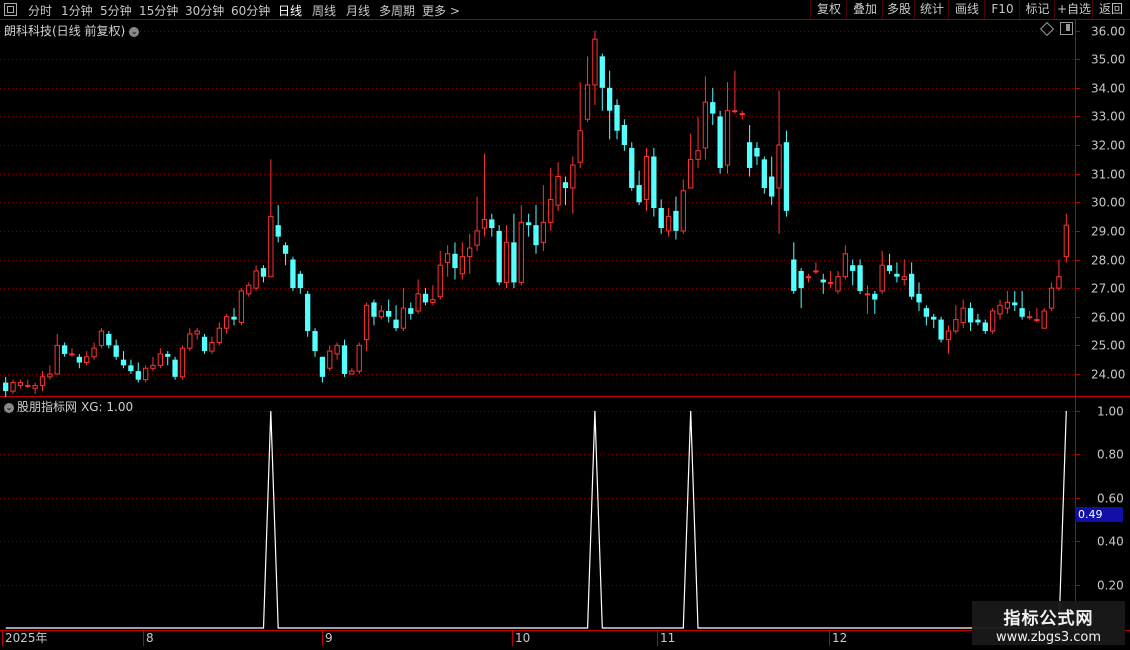 Image resolution: width=1130 pixels, height=650 pixels. Describe the element at coordinates (26, 638) in the screenshot. I see `date-label: 2025年` at that location.